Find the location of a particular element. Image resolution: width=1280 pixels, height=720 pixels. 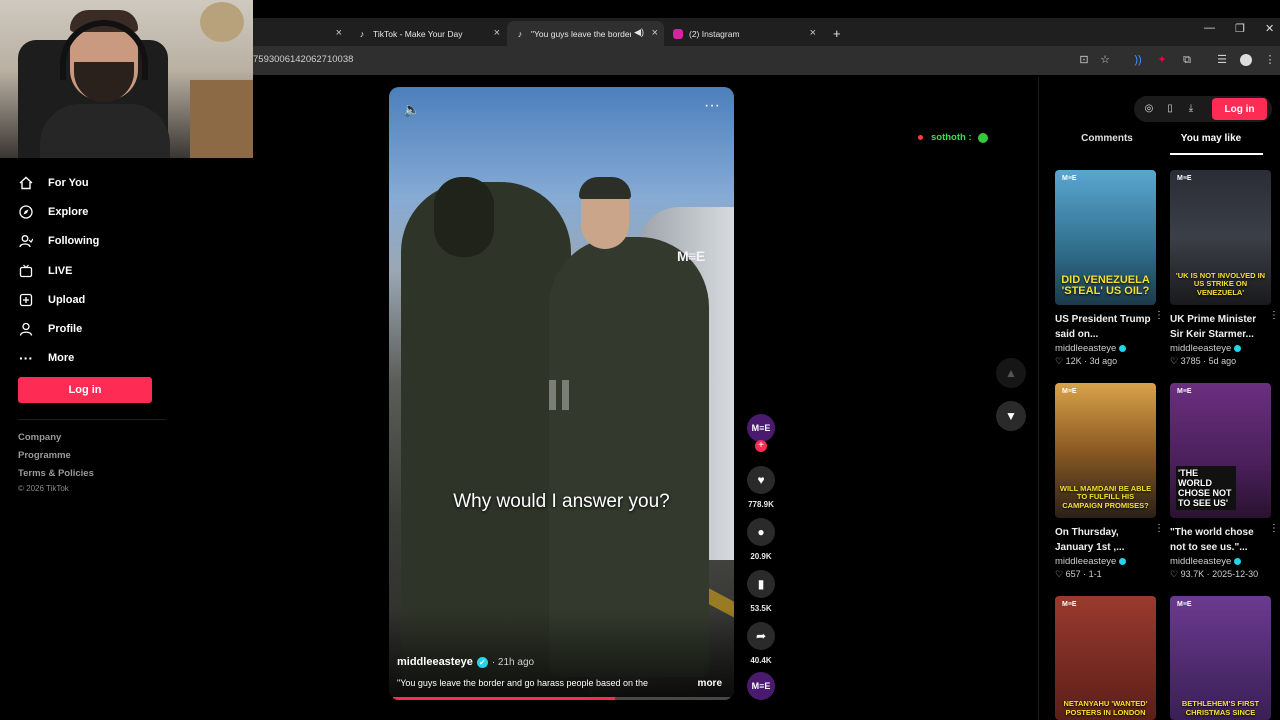

restore-icon: ❐ is located at coordinates (1240, 28).